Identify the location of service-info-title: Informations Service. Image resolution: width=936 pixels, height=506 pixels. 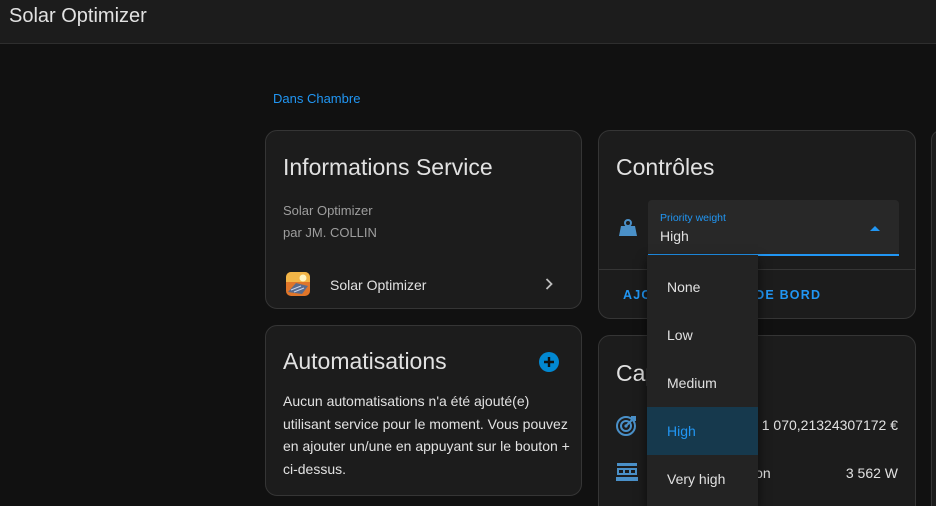
(388, 167).